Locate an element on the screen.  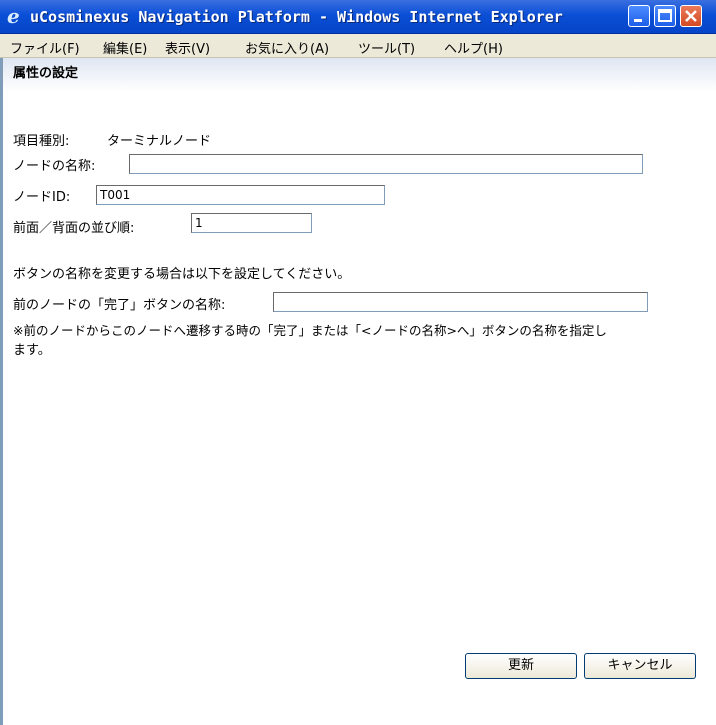
menu-help: ヘルプ(H) is located at coordinates (473, 47).